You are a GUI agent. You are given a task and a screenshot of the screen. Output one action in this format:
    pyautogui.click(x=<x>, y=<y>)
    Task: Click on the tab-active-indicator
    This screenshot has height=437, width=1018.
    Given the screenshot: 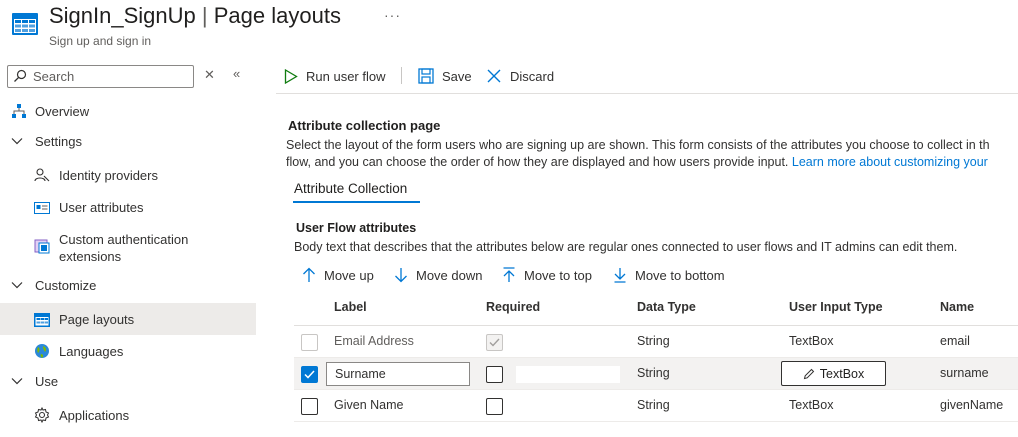 What is the action you would take?
    pyautogui.click(x=356, y=202)
    